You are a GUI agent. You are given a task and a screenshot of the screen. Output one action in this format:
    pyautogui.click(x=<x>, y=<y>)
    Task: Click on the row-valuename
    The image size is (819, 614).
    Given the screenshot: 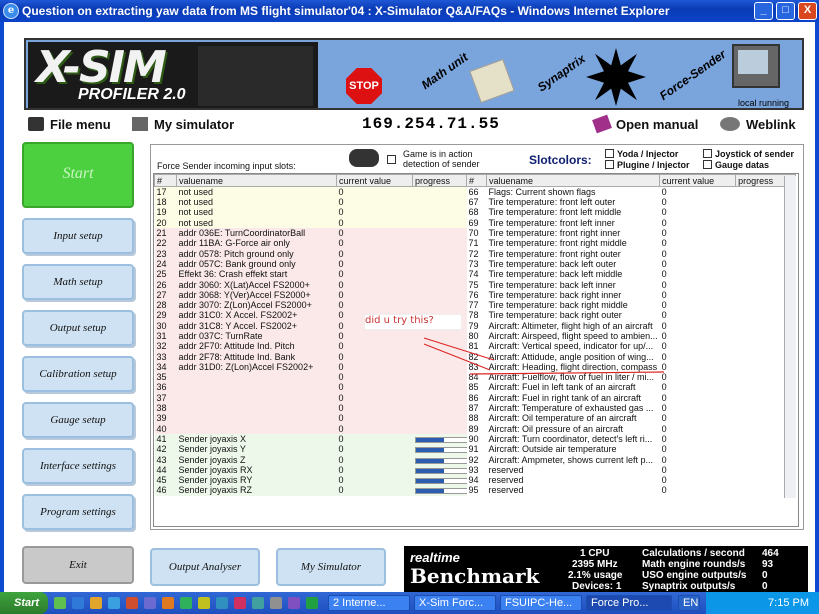 What is the action you would take?
    pyautogui.click(x=256, y=428)
    